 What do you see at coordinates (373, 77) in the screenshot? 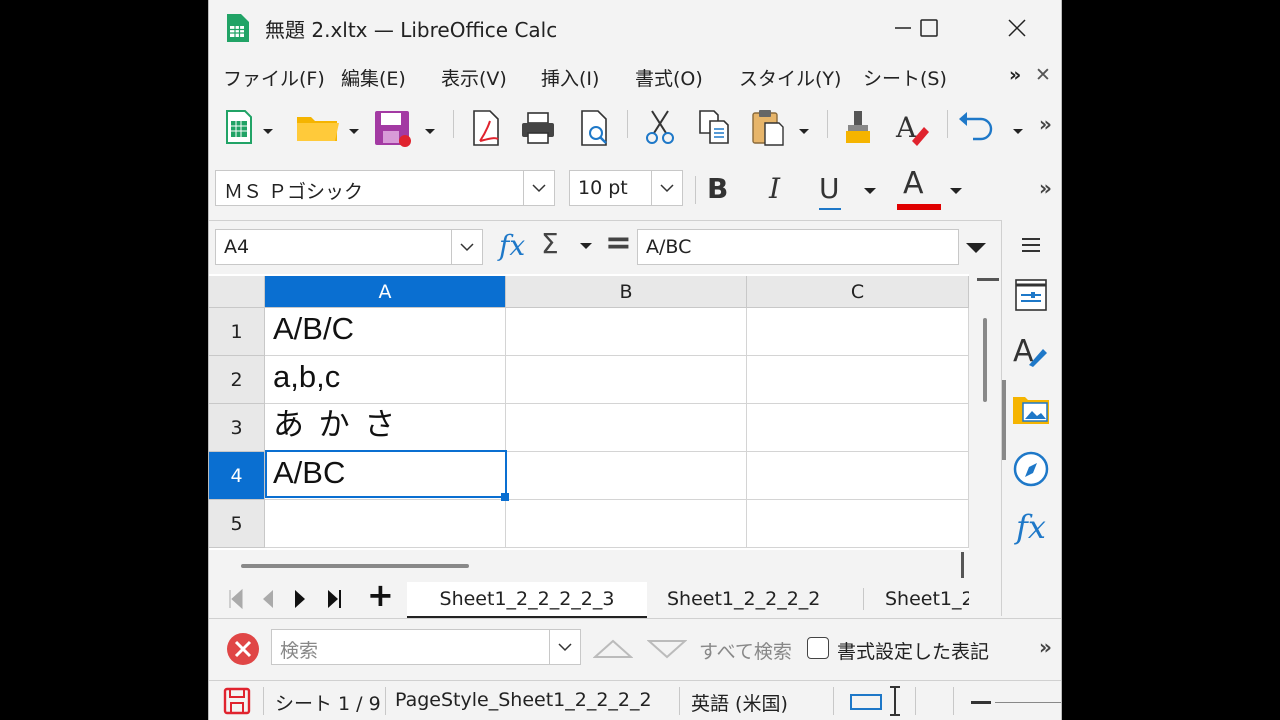
I see `menu-edit: 編集(E)` at bounding box center [373, 77].